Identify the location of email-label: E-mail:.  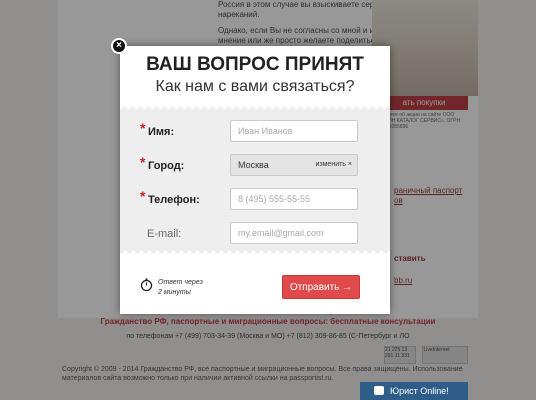
(164, 234).